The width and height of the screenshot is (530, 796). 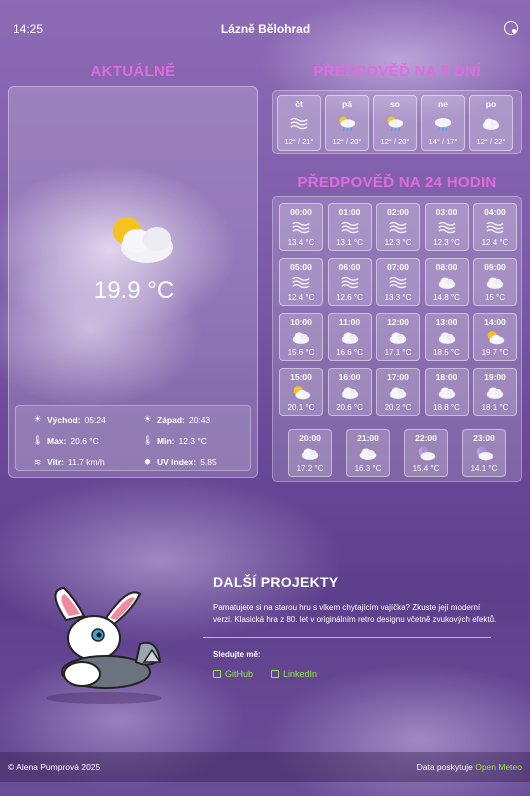 What do you see at coordinates (349, 352) in the screenshot?
I see `hour-temp: 16.6 °C` at bounding box center [349, 352].